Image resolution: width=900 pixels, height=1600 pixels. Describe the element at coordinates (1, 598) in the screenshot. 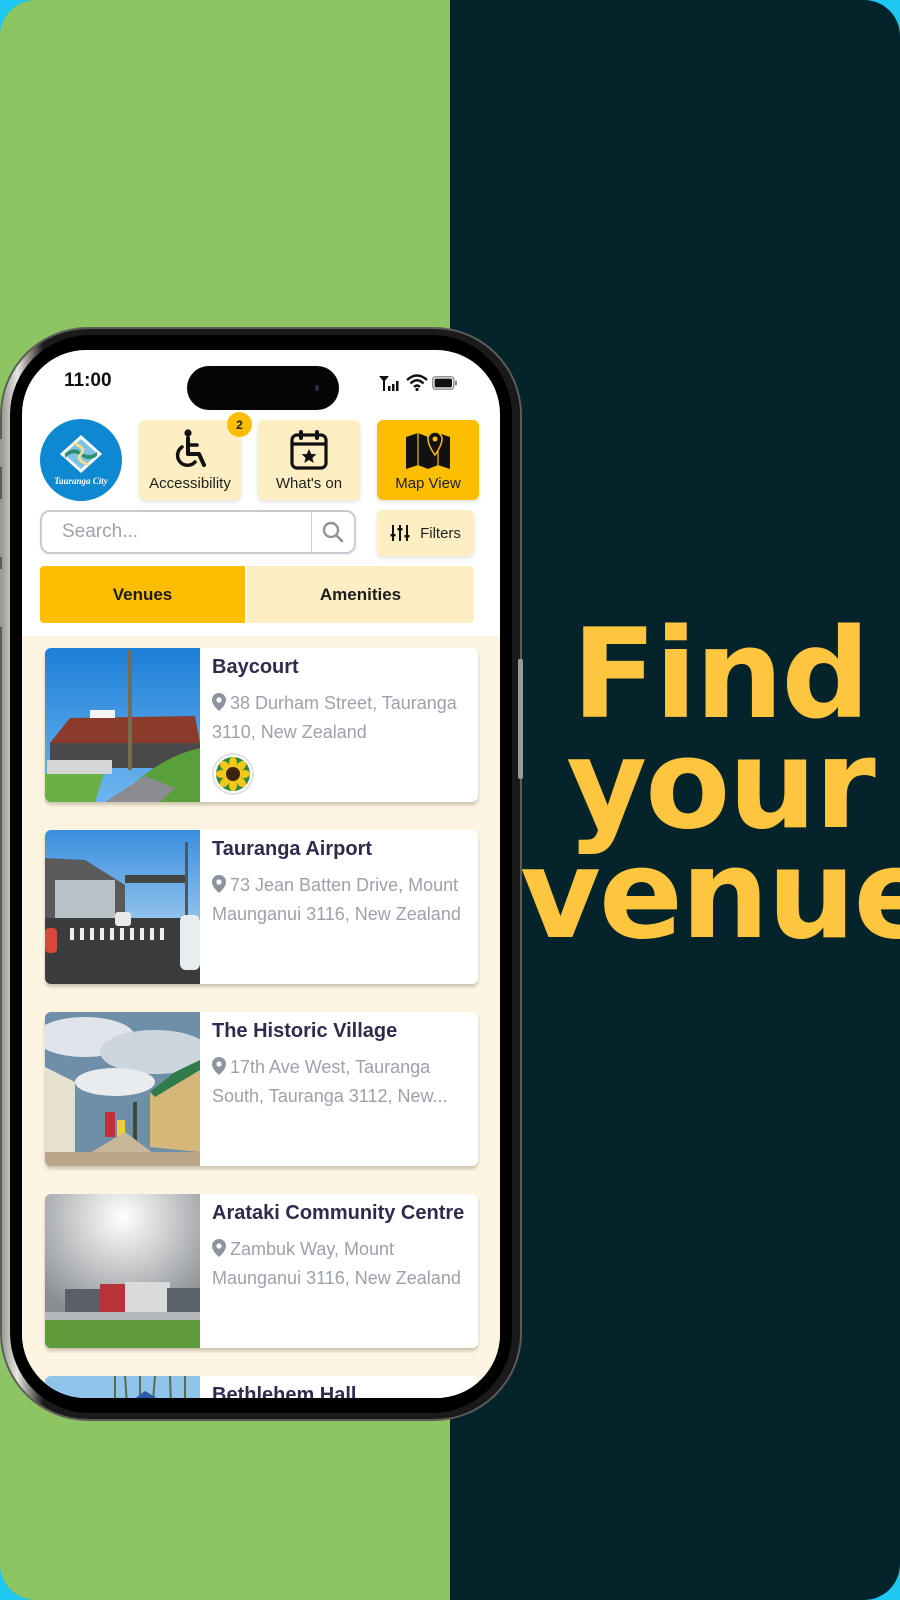

I see `volume-down-button` at that location.